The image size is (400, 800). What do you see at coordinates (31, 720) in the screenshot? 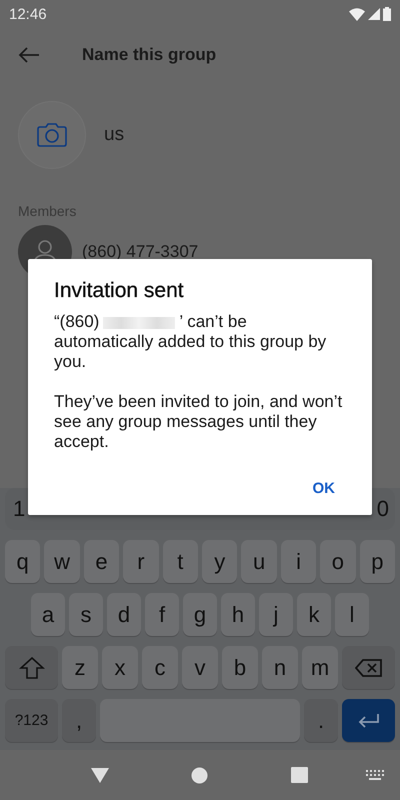
I see `symbols-key: ?123` at bounding box center [31, 720].